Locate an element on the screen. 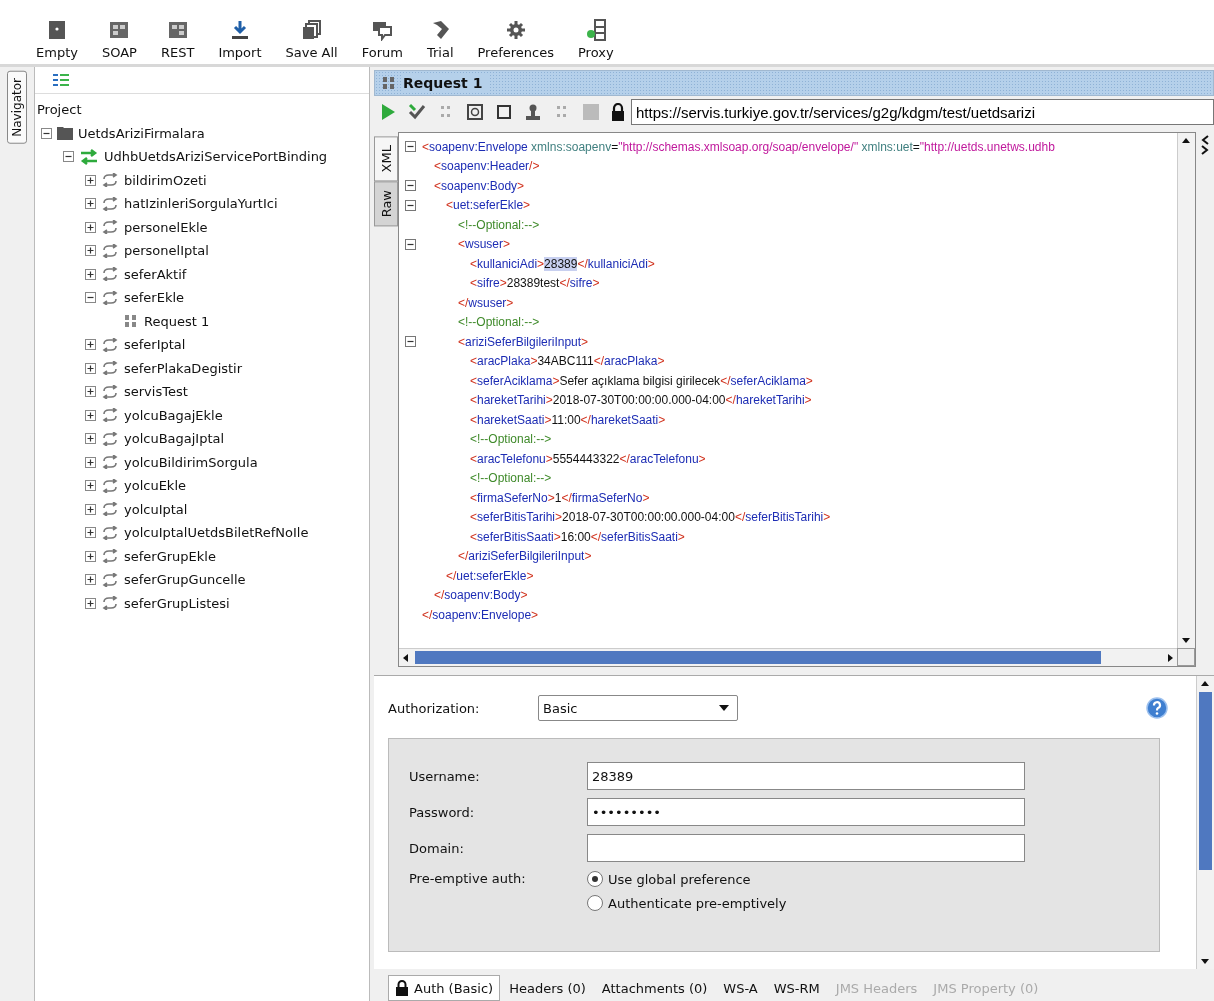  tree-item: yolcuBildirimSorgula is located at coordinates (191, 462).